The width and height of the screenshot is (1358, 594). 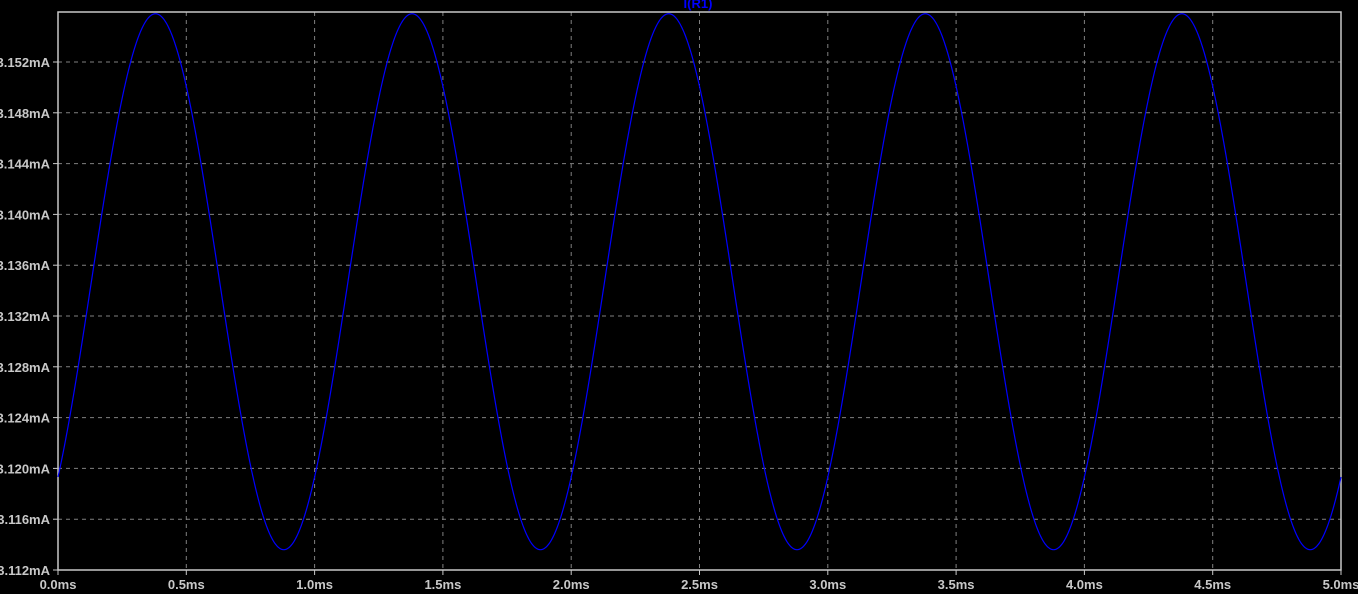 I want to click on x-tick-label: 0.0ms, so click(x=58, y=584).